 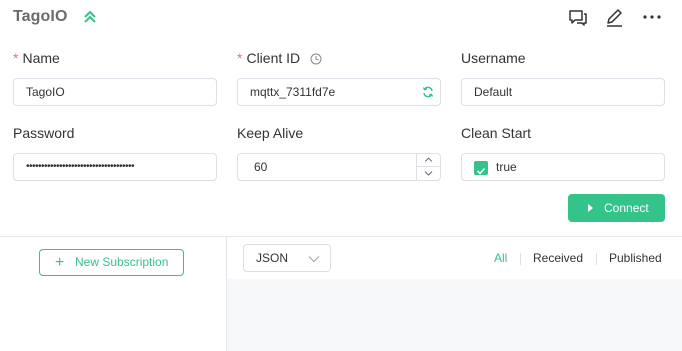 What do you see at coordinates (41, 58) in the screenshot?
I see `name-label-text: Name` at bounding box center [41, 58].